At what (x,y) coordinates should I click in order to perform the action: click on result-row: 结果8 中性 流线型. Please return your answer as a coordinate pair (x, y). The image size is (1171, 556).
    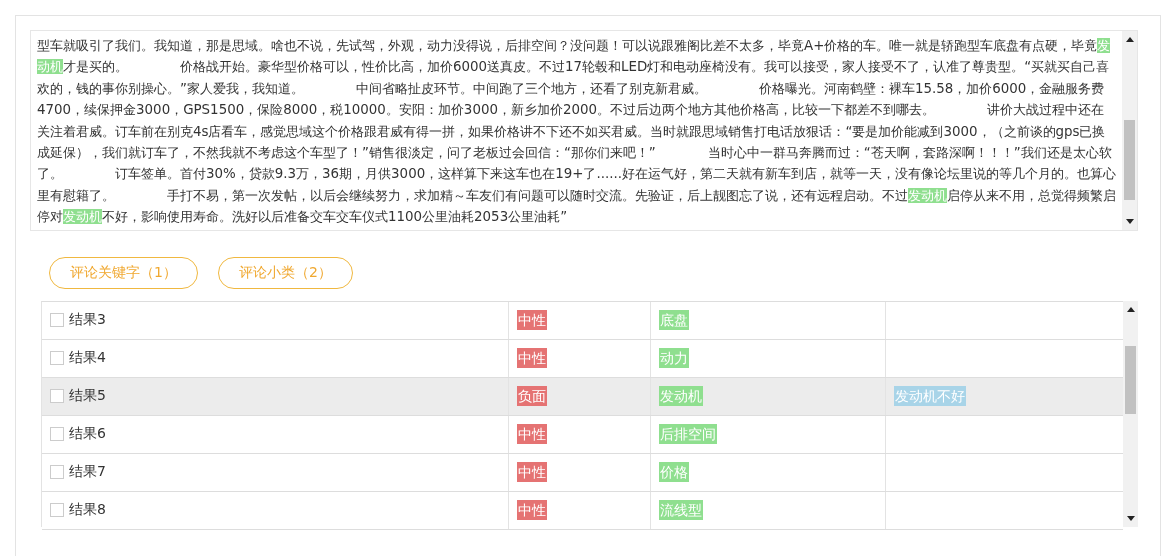
    Looking at the image, I should click on (582, 510).